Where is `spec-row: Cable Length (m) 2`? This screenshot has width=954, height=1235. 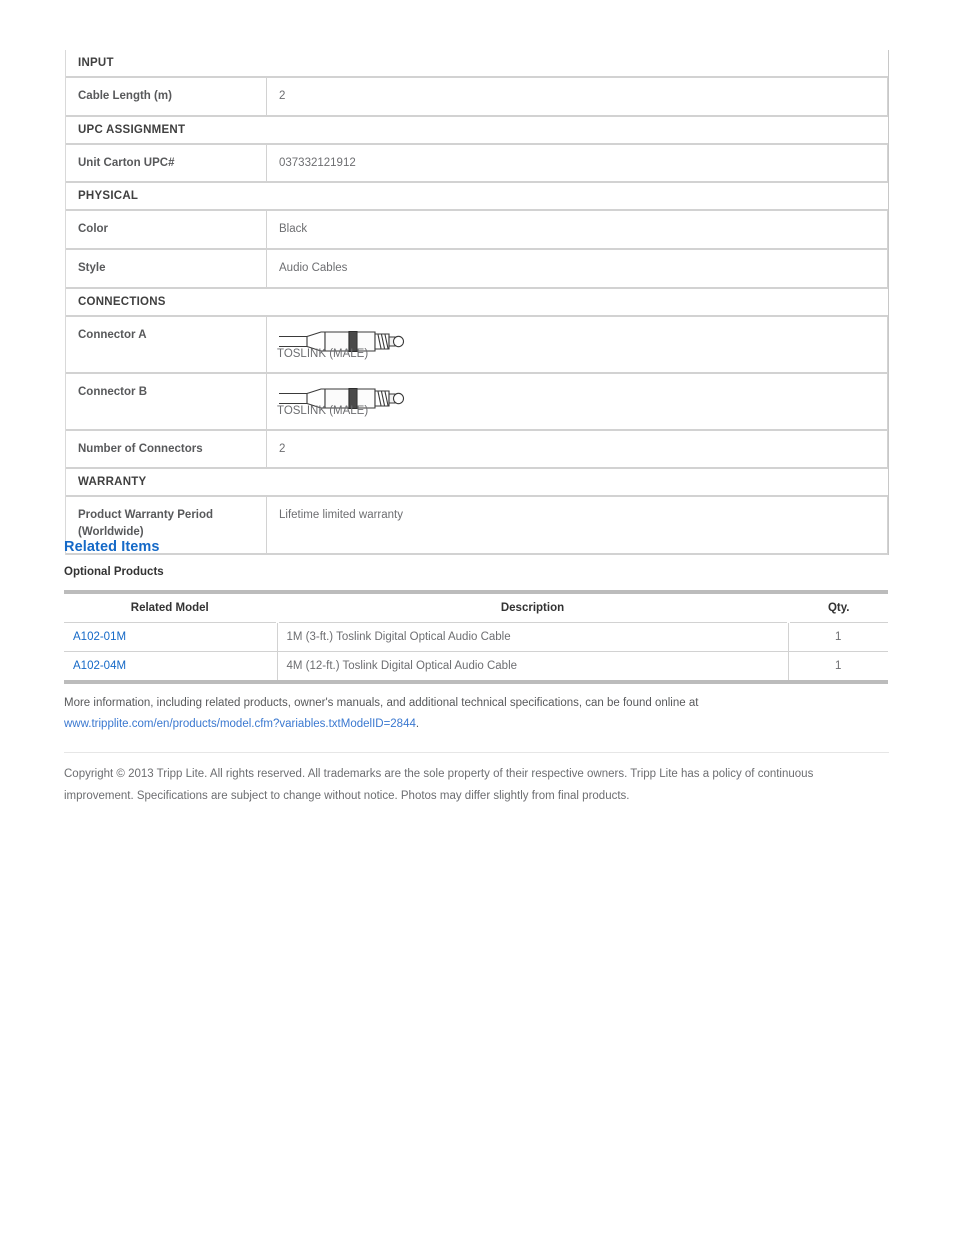 spec-row: Cable Length (m) 2 is located at coordinates (477, 97).